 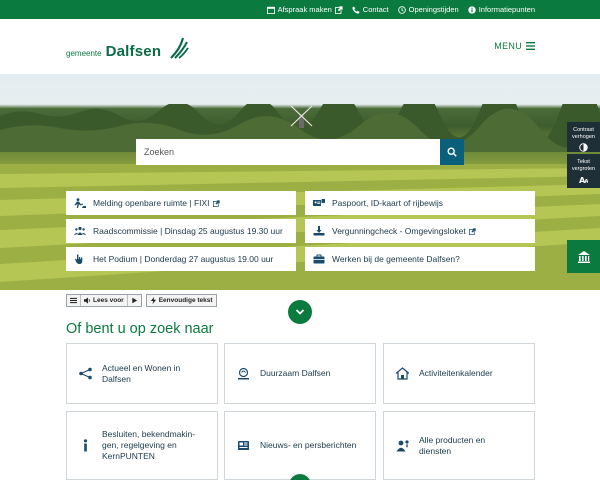 I want to click on svg-text: A, so click(x=586, y=181).